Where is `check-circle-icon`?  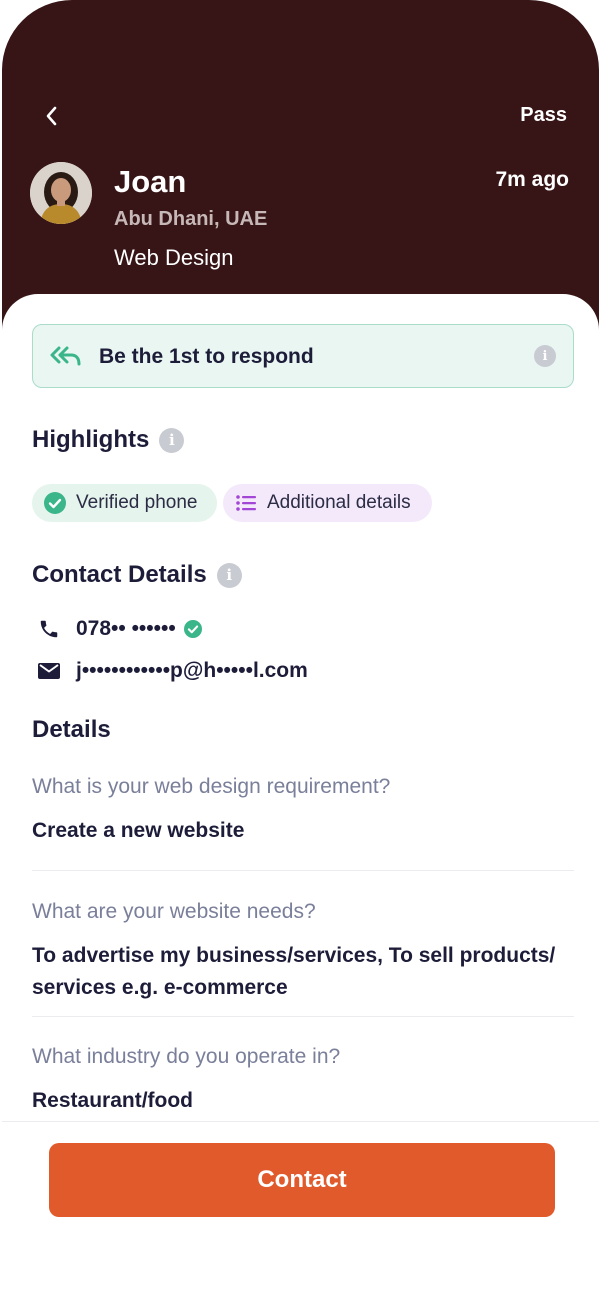
check-circle-icon is located at coordinates (55, 503).